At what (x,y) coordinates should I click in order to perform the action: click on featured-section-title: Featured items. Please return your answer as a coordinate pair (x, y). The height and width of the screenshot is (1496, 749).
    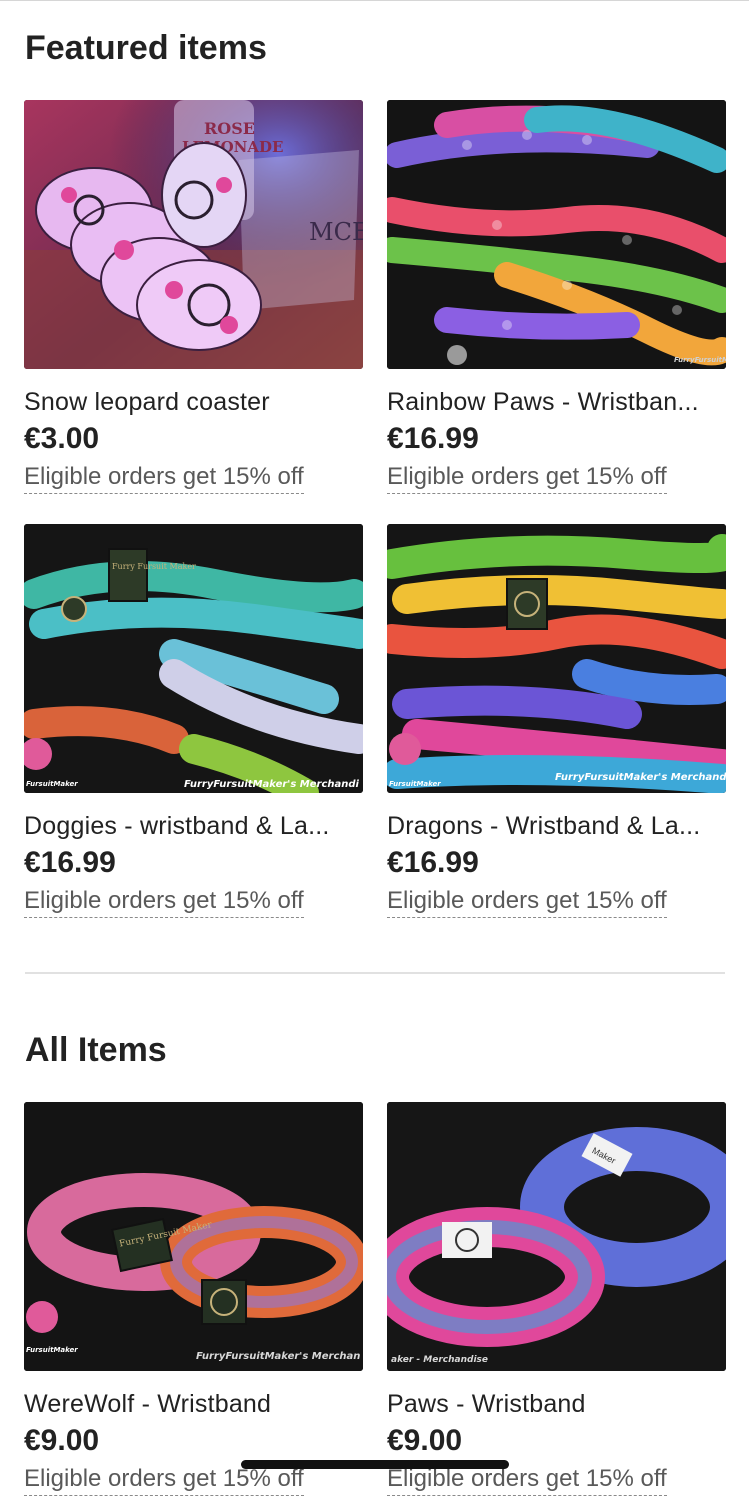
    Looking at the image, I should click on (146, 48).